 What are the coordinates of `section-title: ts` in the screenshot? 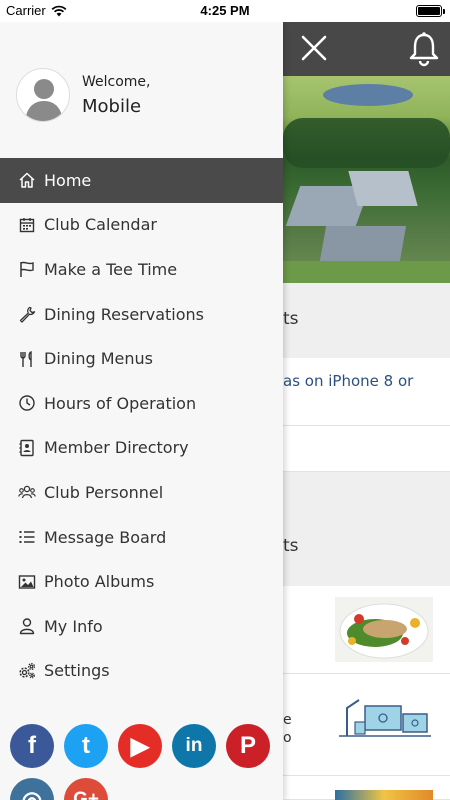 It's located at (291, 319).